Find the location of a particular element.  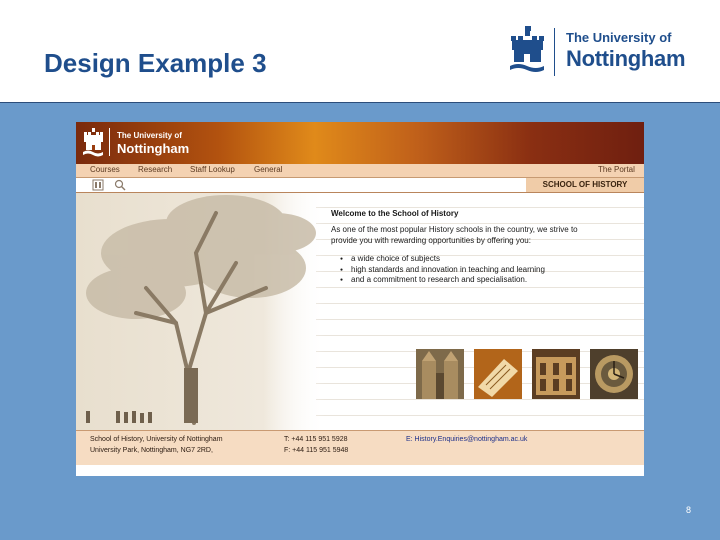

page-number: 8 is located at coordinates (689, 510).